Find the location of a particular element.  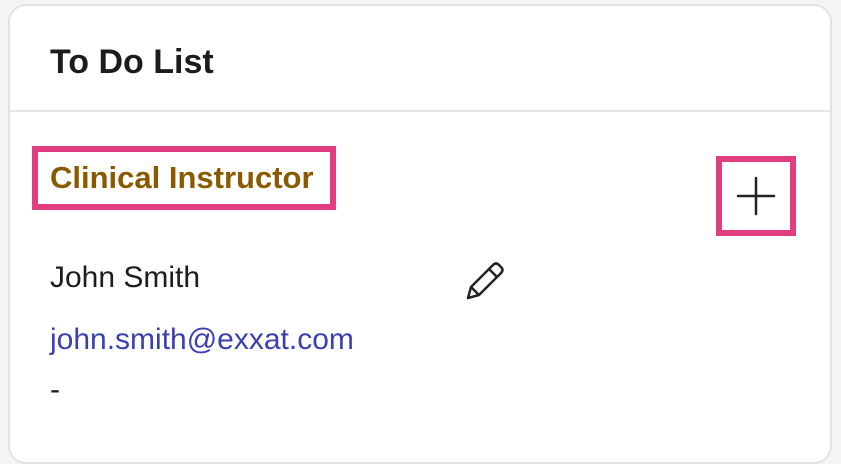

contact-email-link: john.smith@exxat.com is located at coordinates (202, 340).